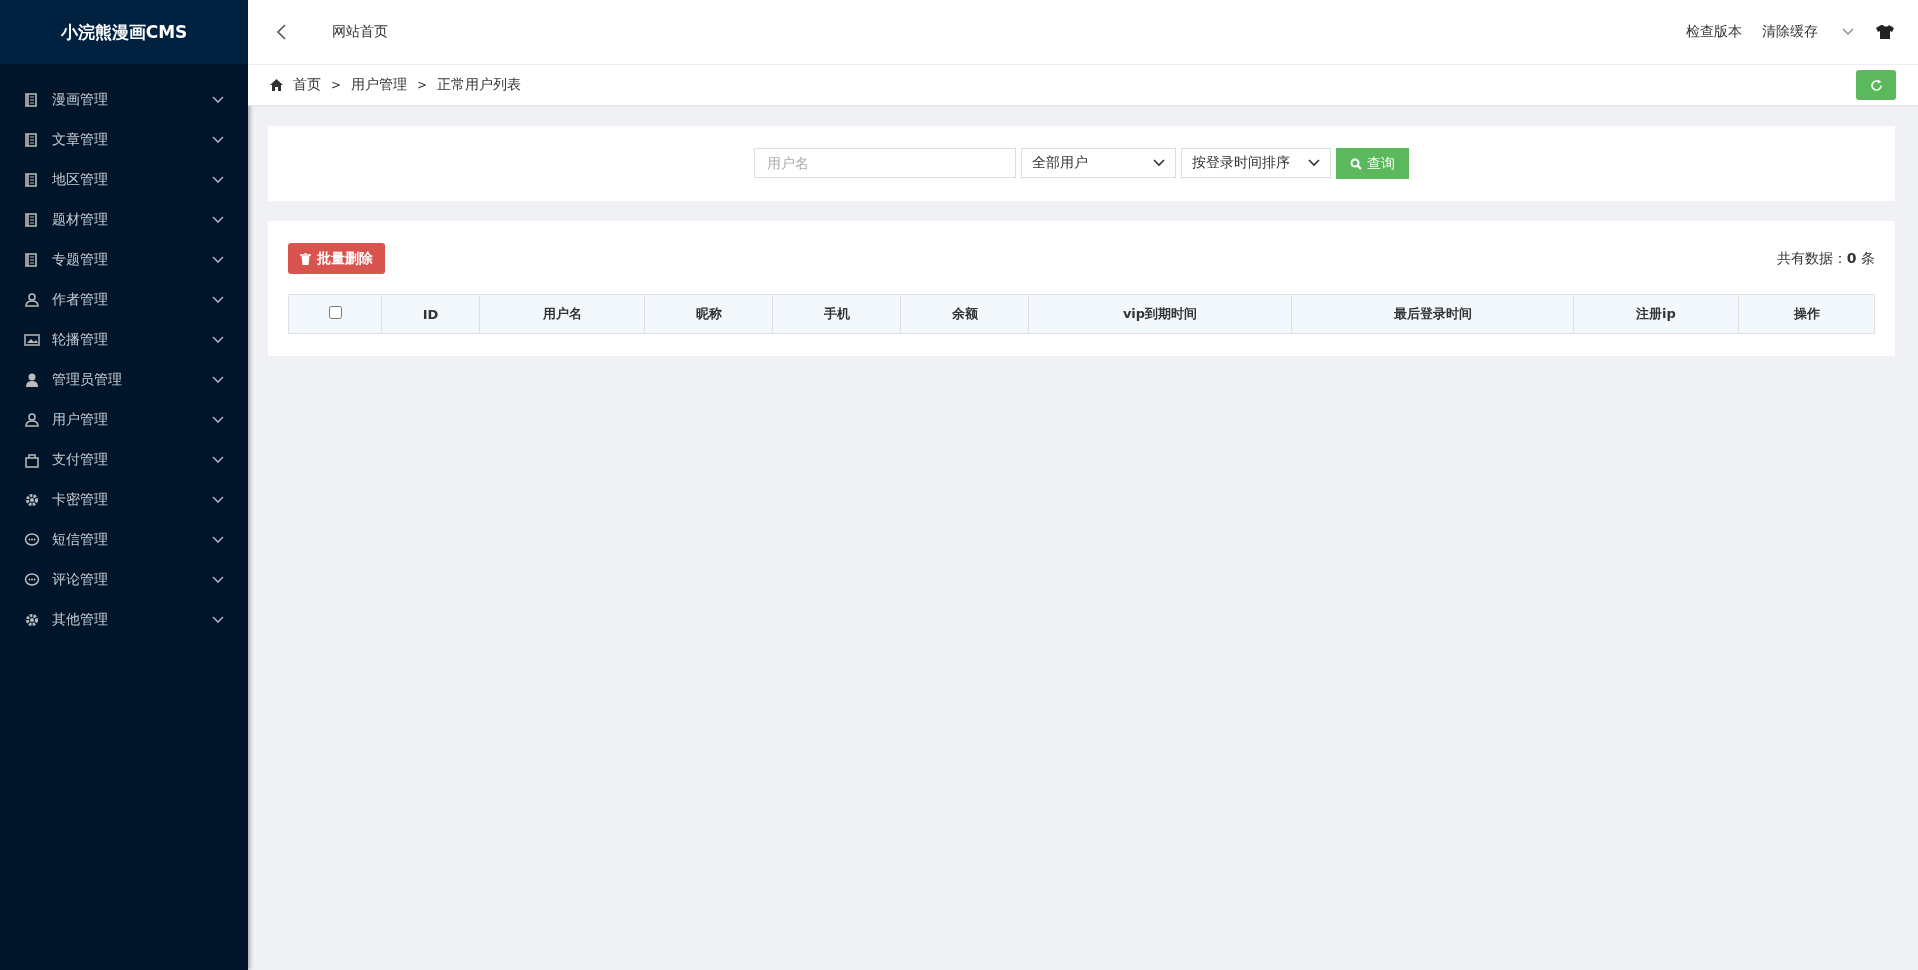  I want to click on sidebar-item: 专题管理, so click(124, 260).